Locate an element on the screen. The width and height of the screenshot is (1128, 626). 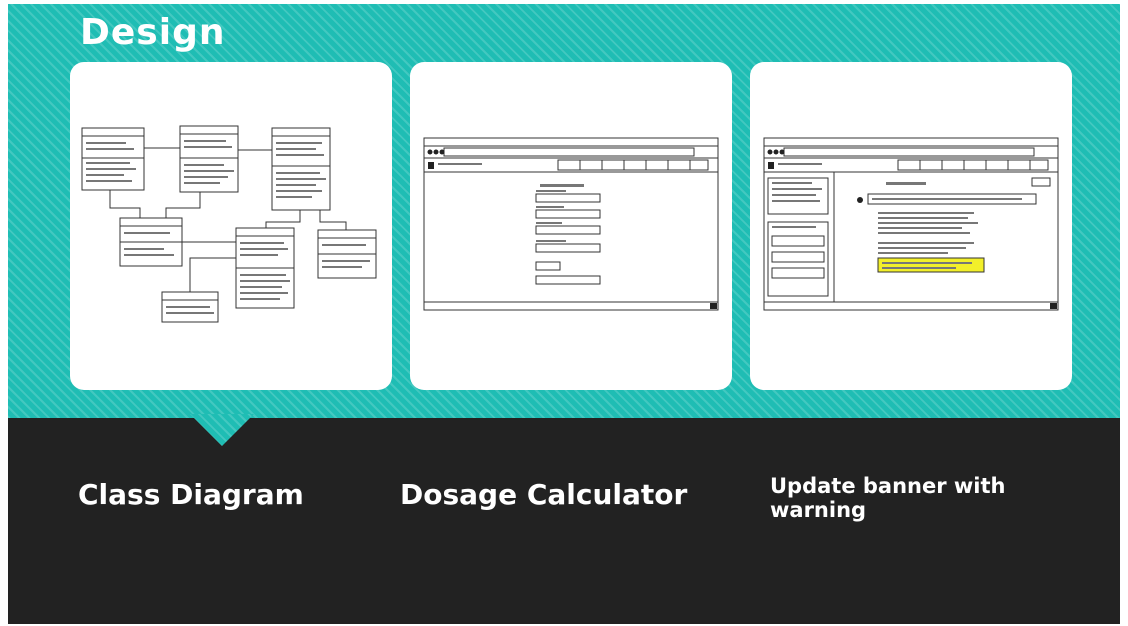
class-diagram-caption: Class Diagram is located at coordinates (191, 494).